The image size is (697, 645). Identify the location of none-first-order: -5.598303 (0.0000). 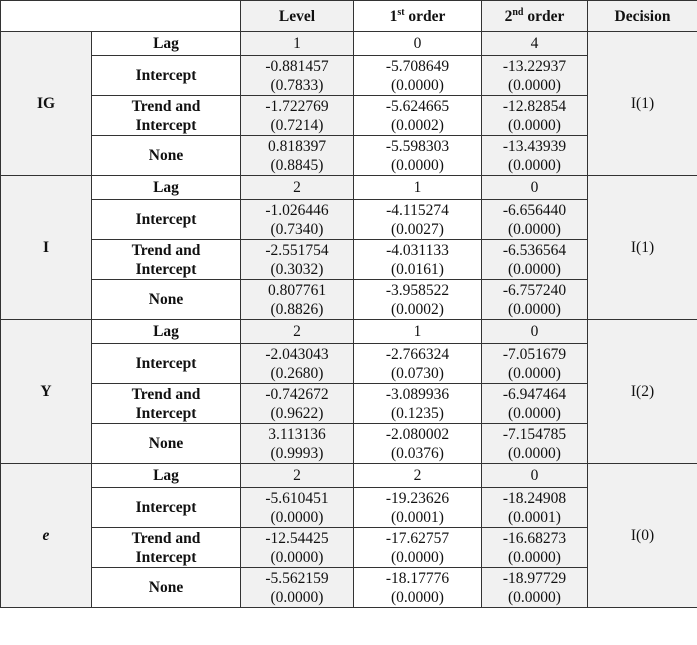
(417, 155).